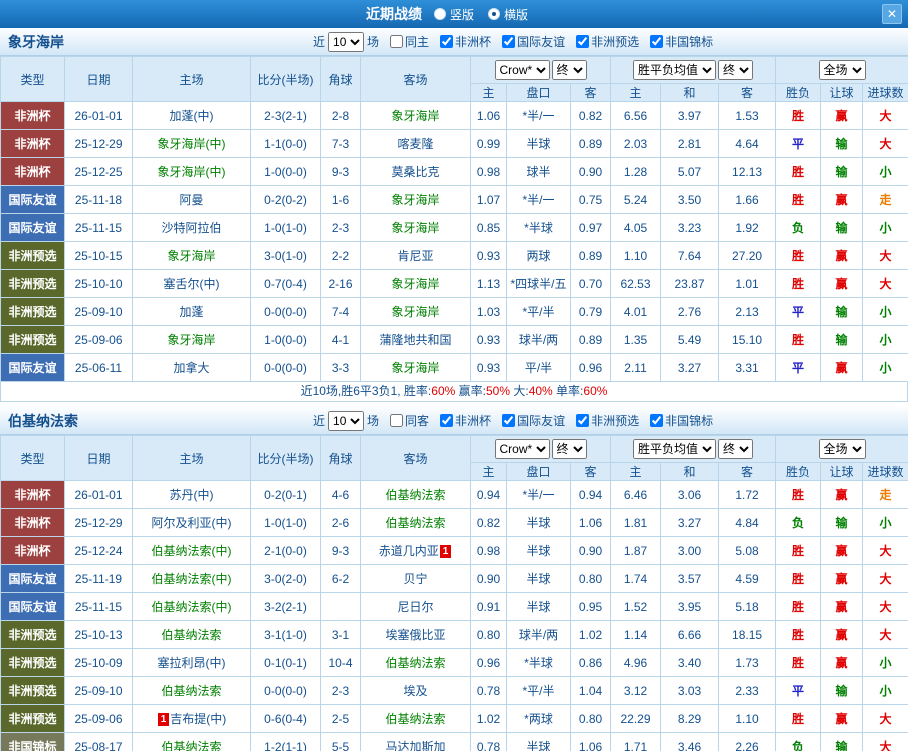 The width and height of the screenshot is (908, 751). I want to click on corner-count: 2-8, so click(340, 115).